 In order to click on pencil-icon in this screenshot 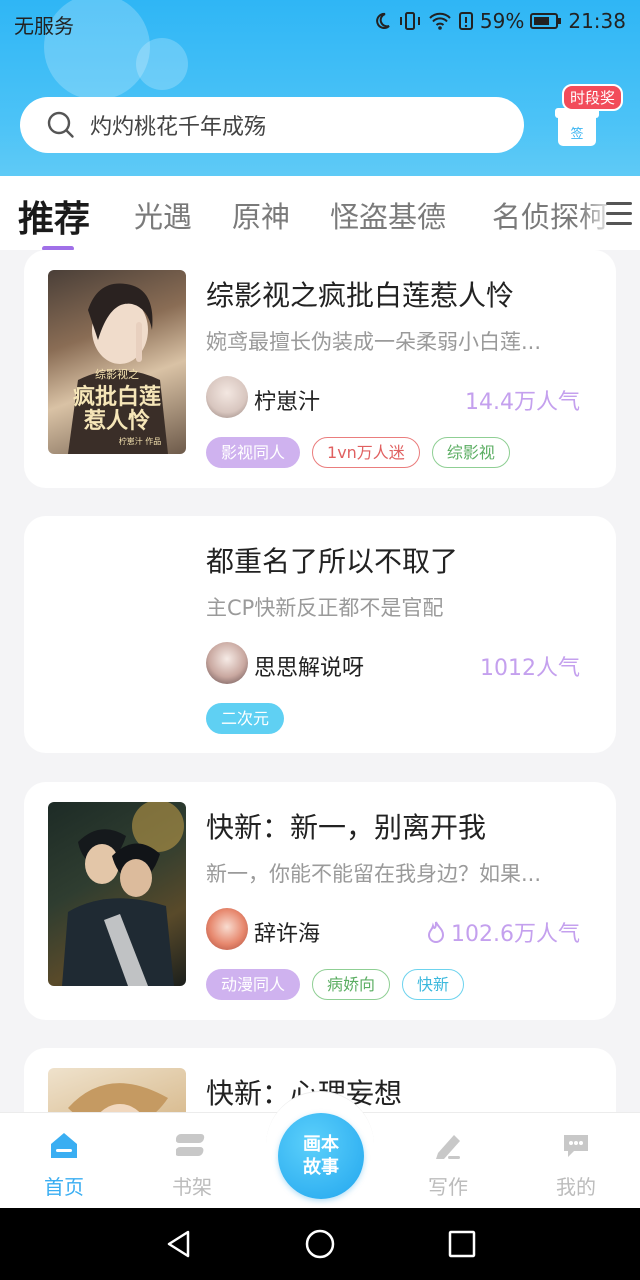, I will do `click(448, 1147)`.